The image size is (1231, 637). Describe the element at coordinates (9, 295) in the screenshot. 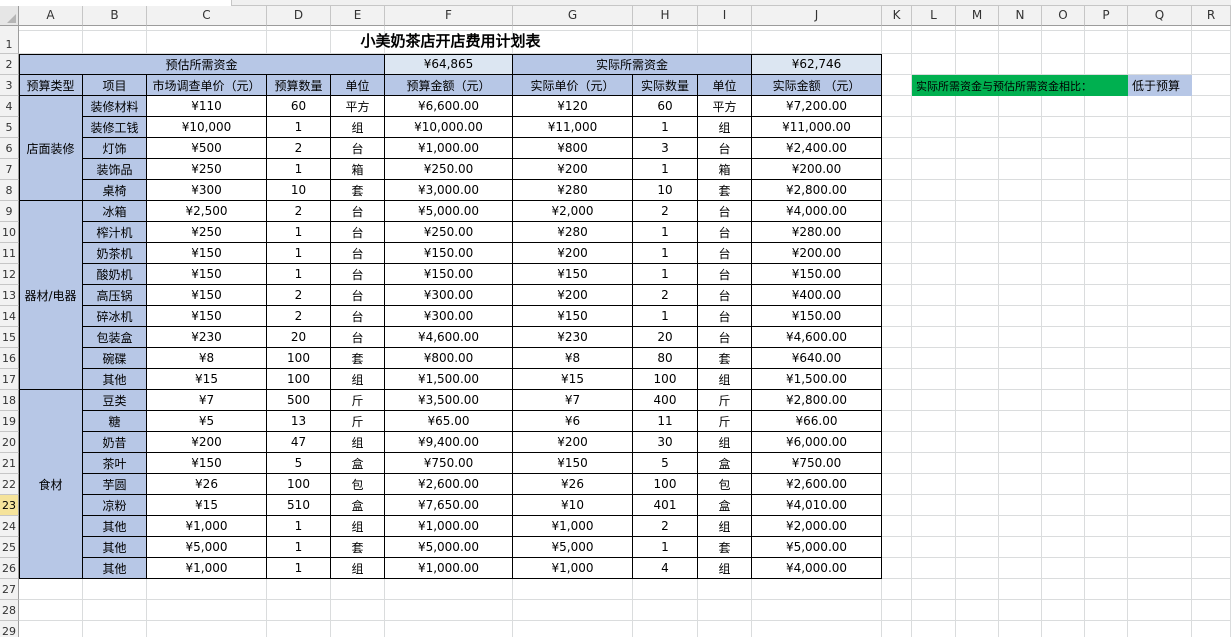

I see `row-header-13: 13` at that location.